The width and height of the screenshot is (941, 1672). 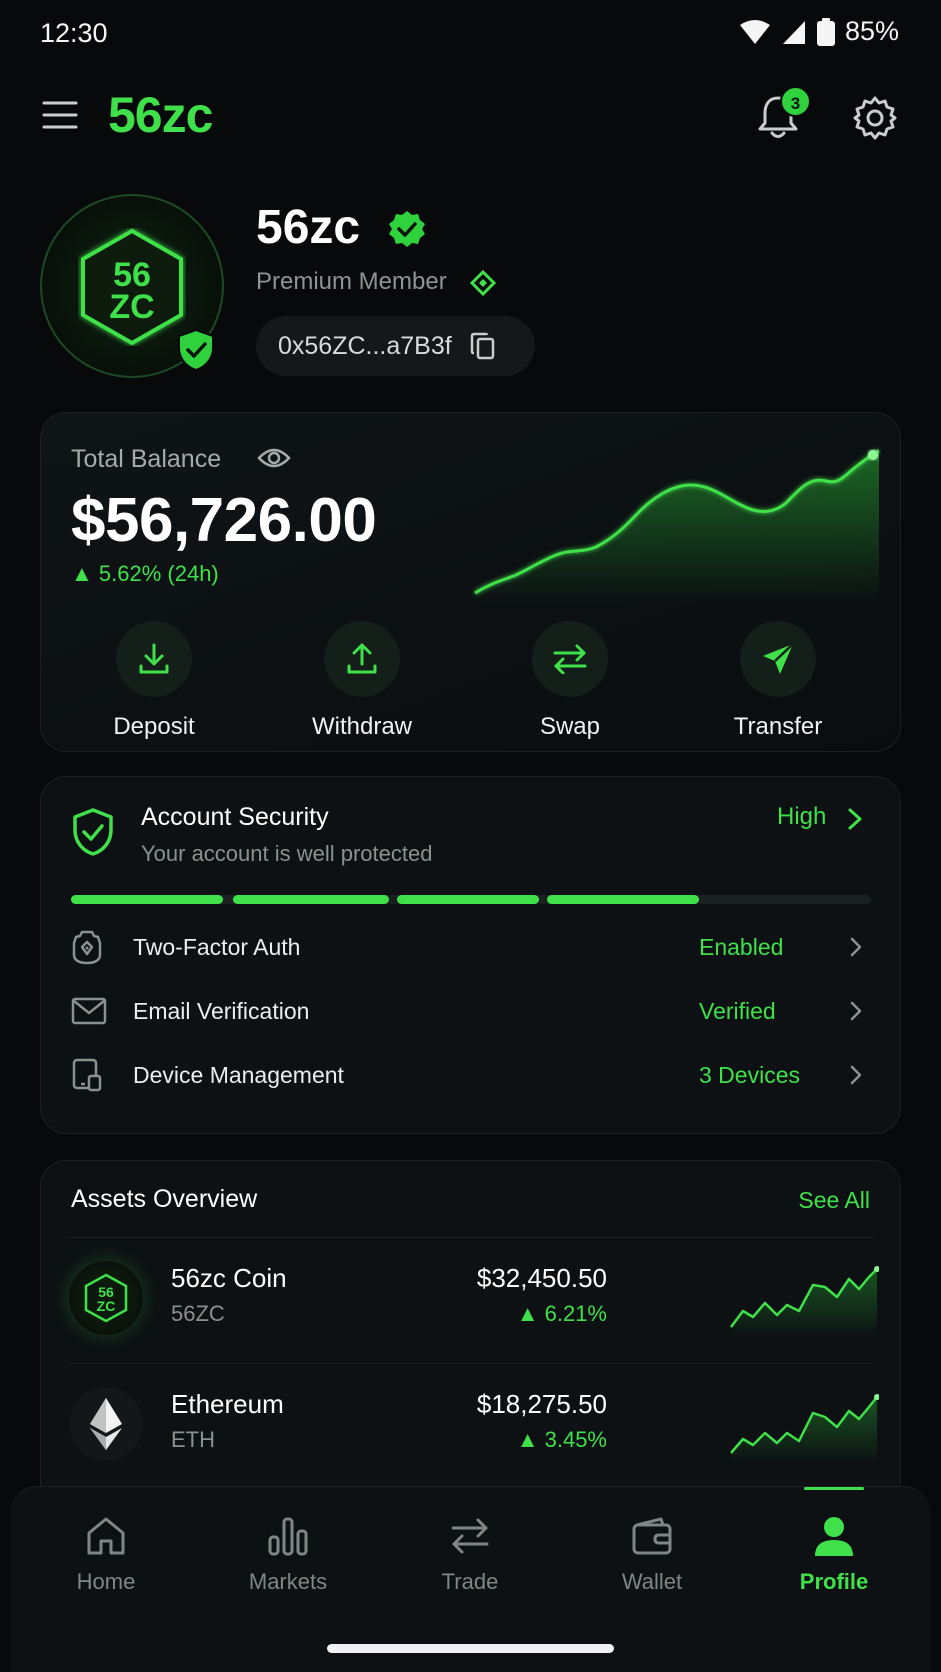 I want to click on profile-name: 56zc, so click(x=308, y=227).